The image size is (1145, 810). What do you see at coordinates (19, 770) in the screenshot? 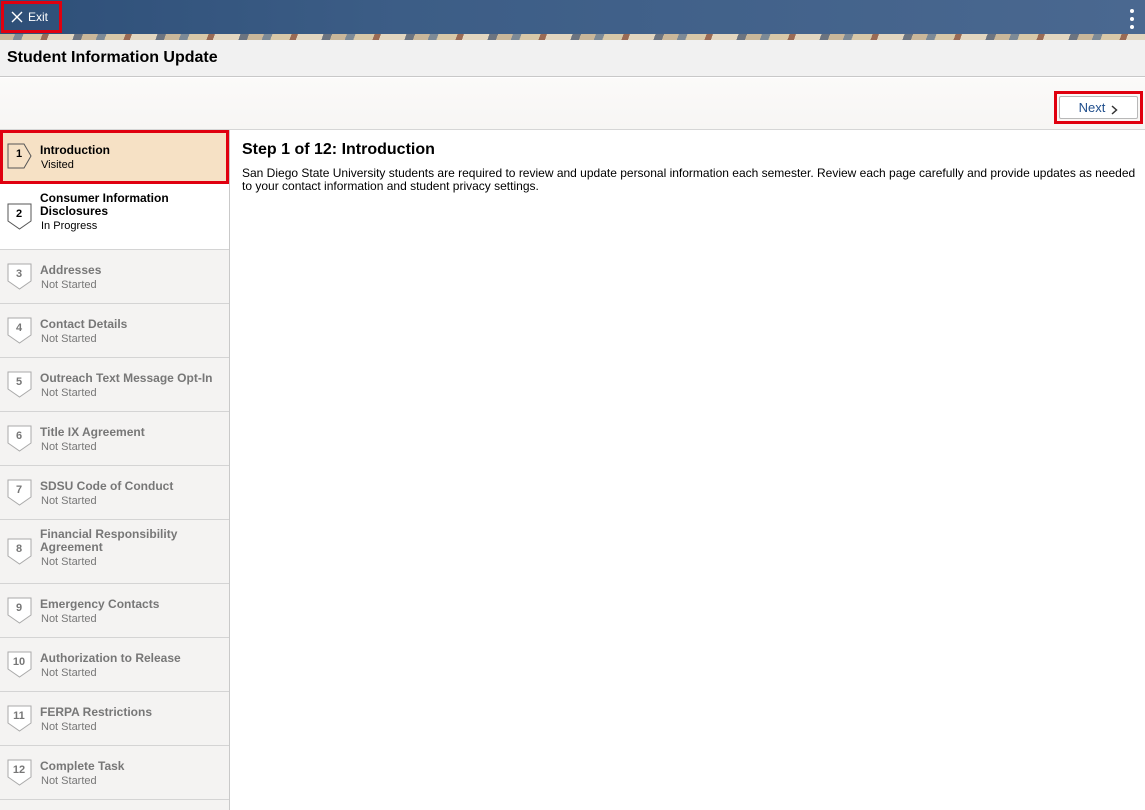
I see `step-number: 12` at bounding box center [19, 770].